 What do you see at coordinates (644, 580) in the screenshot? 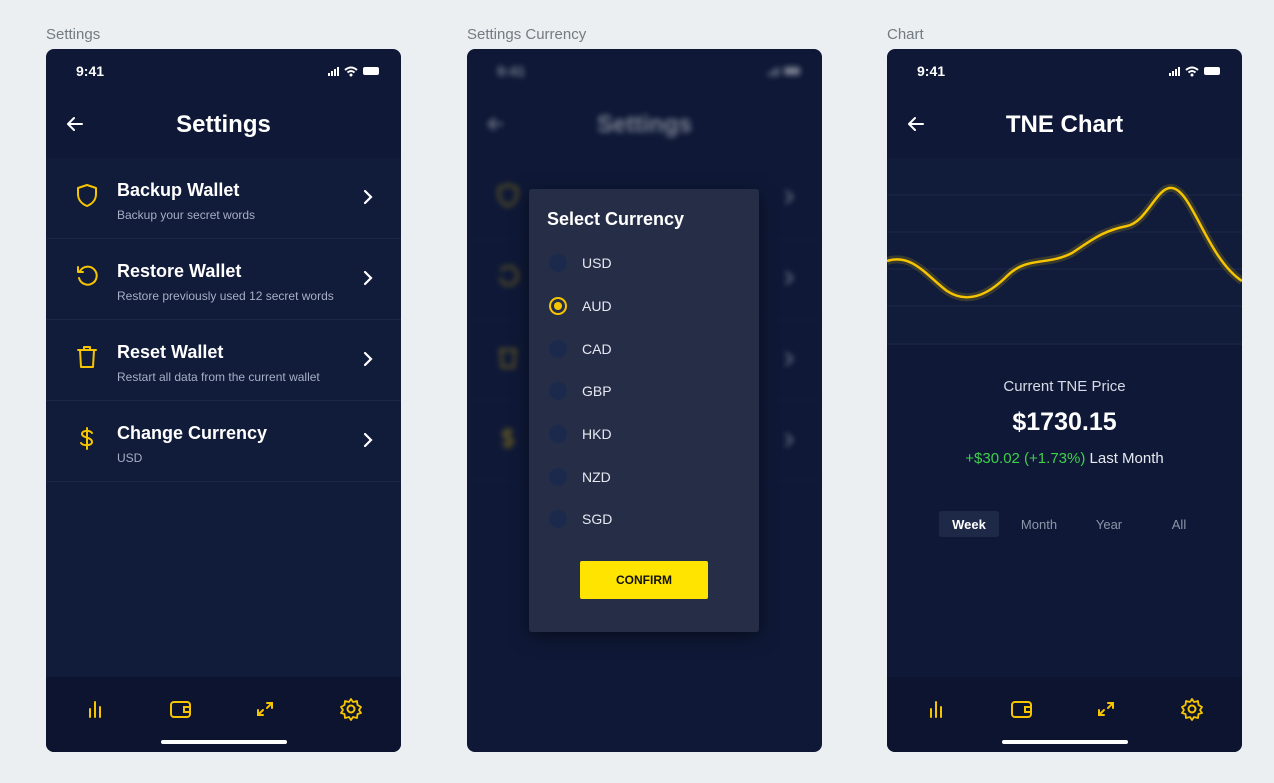
I see `confirm-button: CONFIRM` at bounding box center [644, 580].